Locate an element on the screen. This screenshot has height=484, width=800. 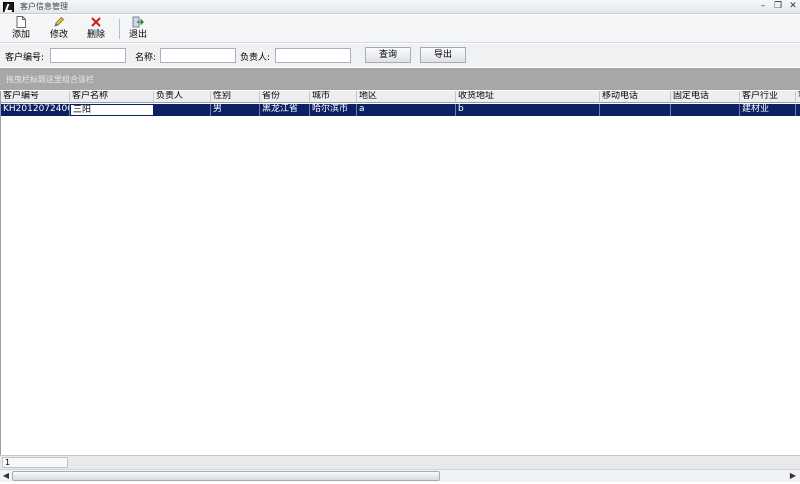
group-by-panel: 拖曳栏标题这里组合该栏 is located at coordinates (400, 79).